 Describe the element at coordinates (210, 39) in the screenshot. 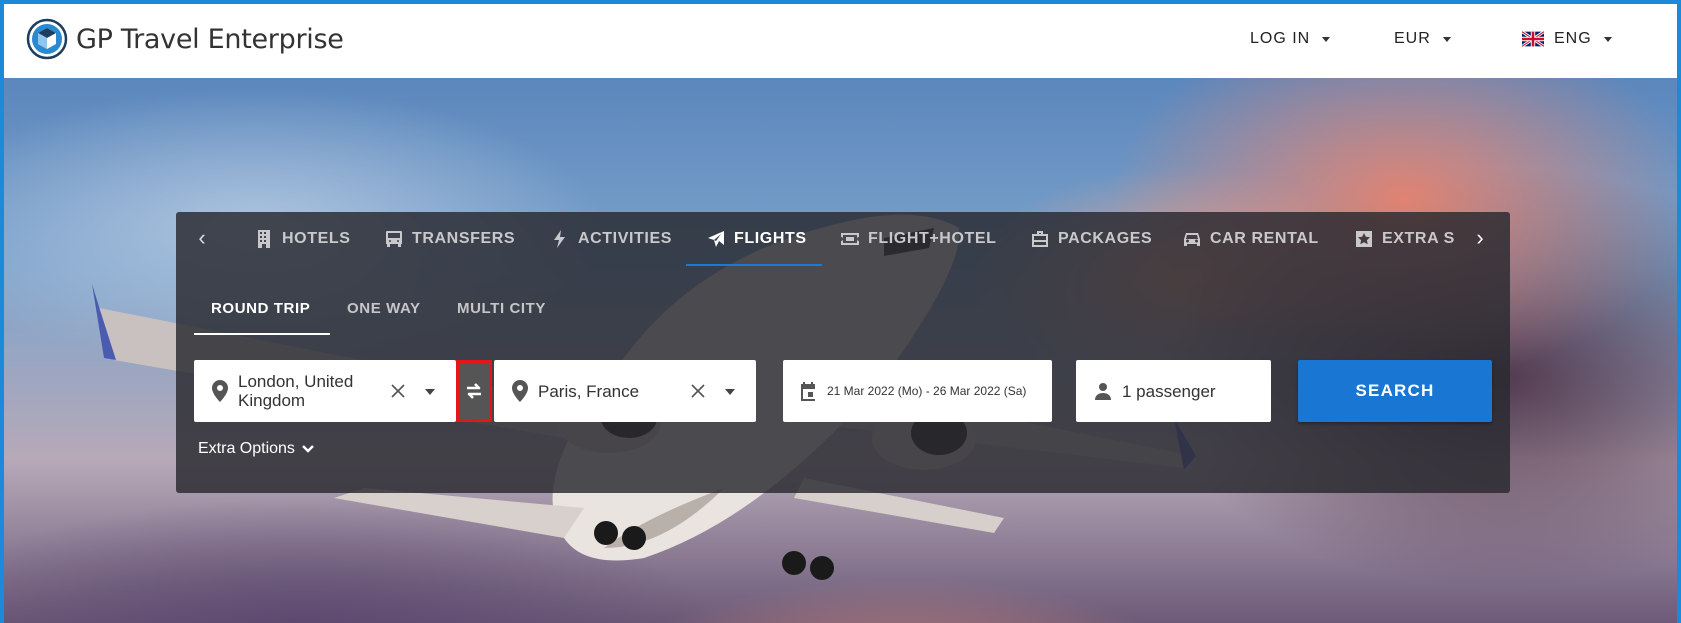

I see `brand-name: GP Travel Enterprise` at that location.